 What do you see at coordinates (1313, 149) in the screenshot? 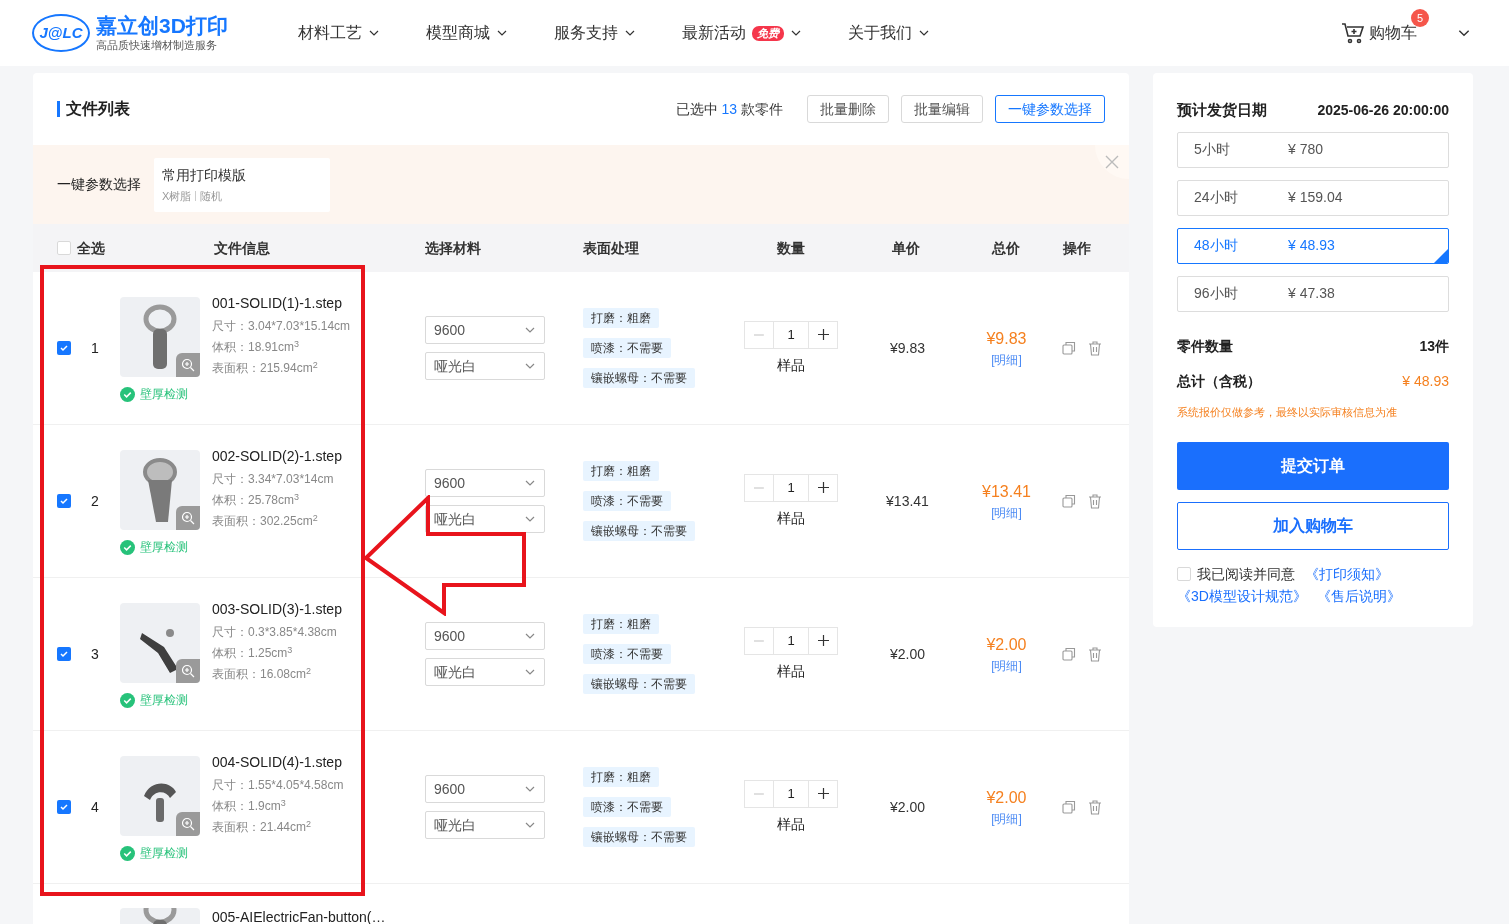
I see `delivery-option: 5小时 ¥ 780` at bounding box center [1313, 149].